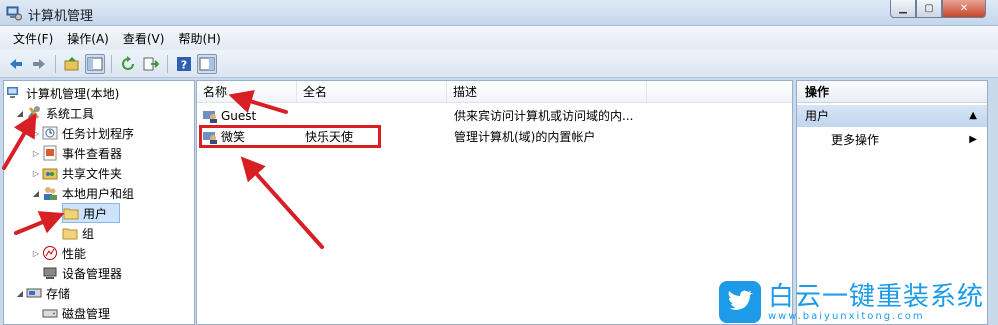 This screenshot has height=325, width=998. I want to click on minimize-icon: ▁, so click(903, 8).